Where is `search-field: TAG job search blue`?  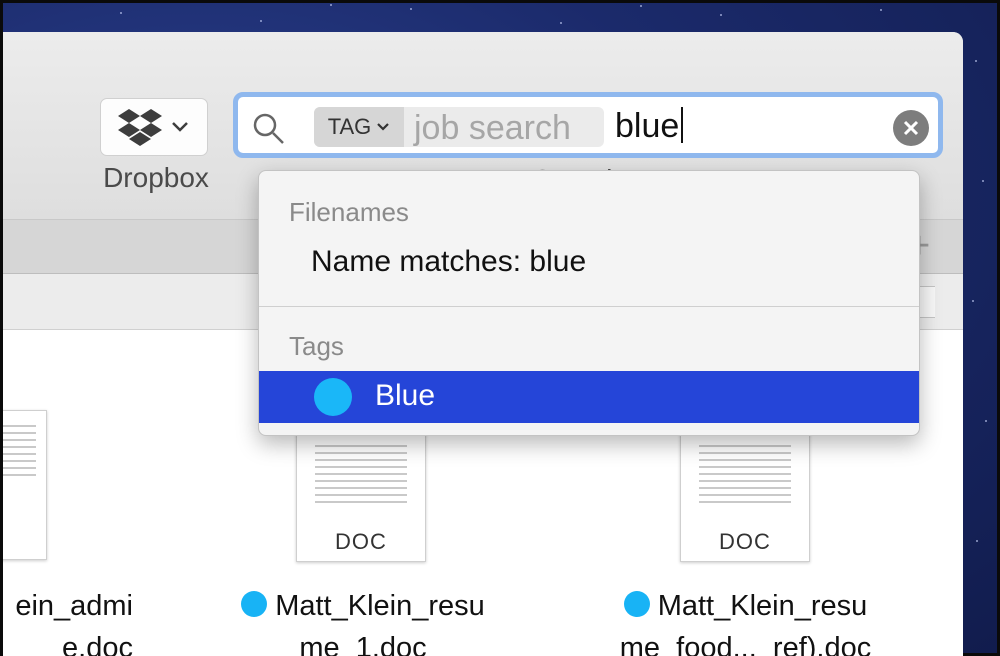
search-field: TAG job search blue is located at coordinates (588, 125).